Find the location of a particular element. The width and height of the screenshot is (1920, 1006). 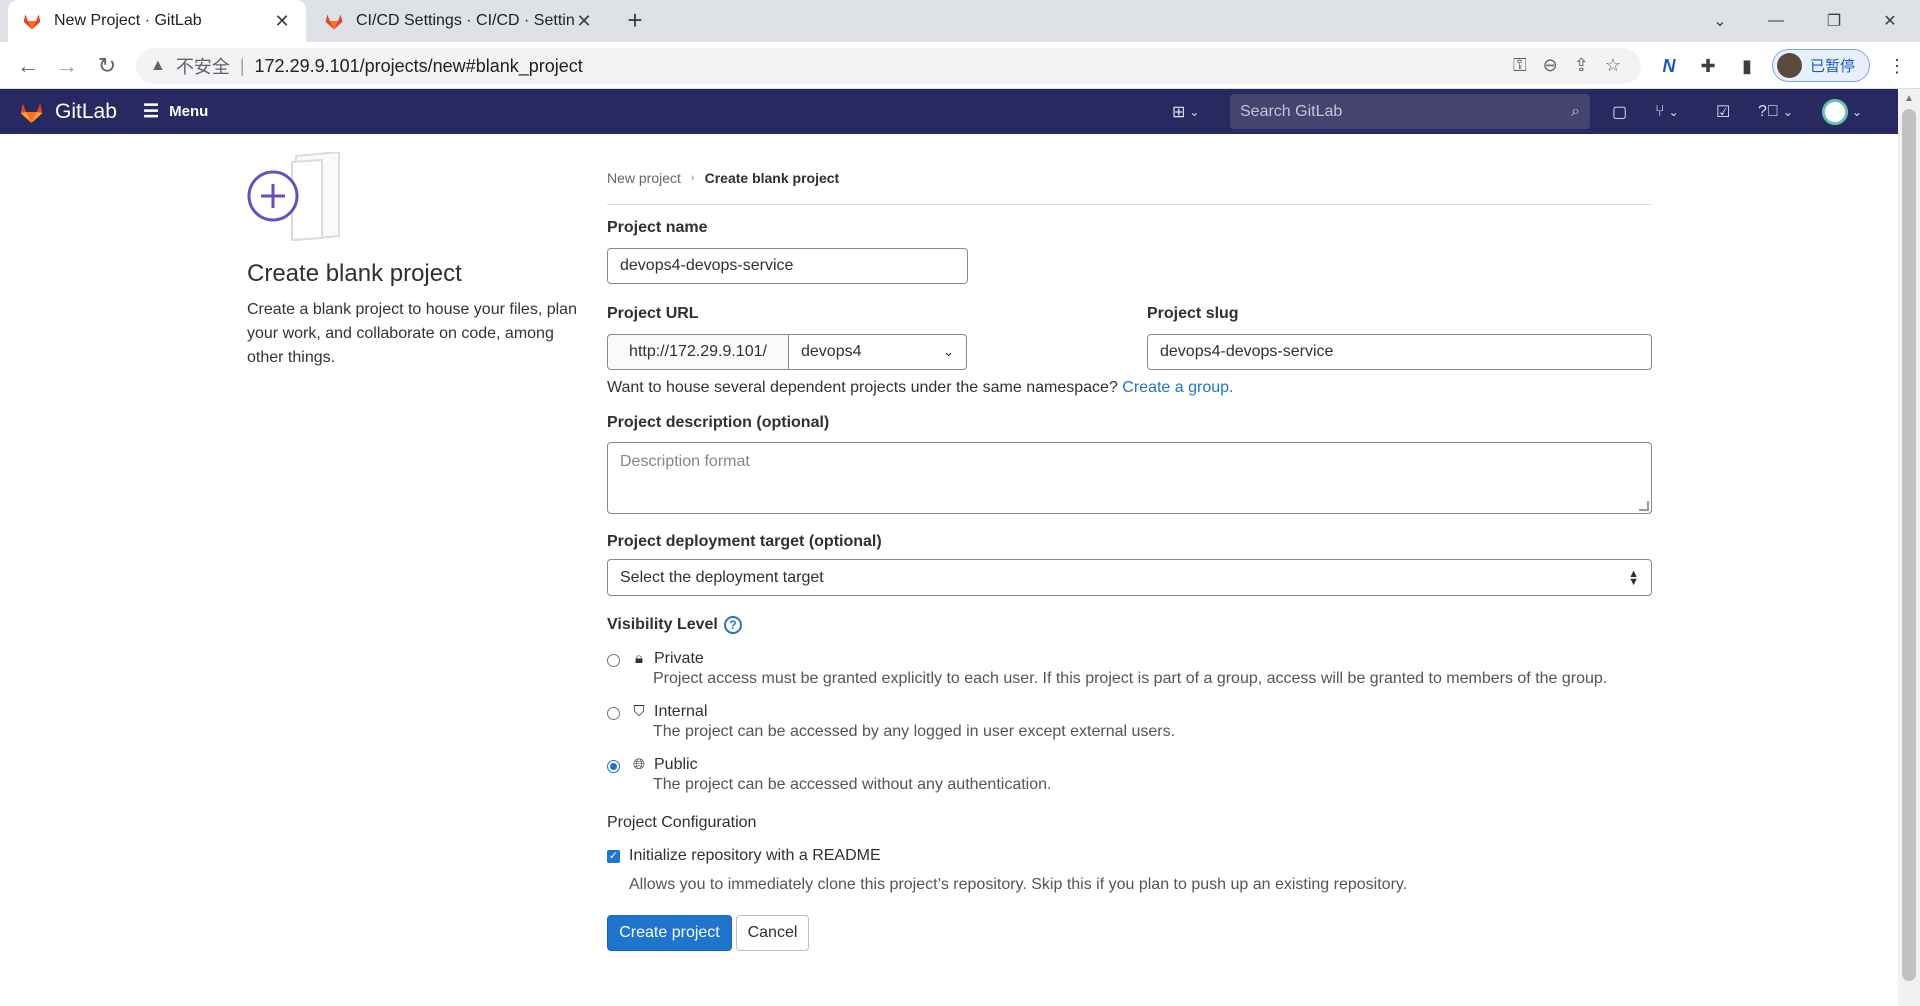

project-configuration-label: Project Configuration is located at coordinates (682, 822).